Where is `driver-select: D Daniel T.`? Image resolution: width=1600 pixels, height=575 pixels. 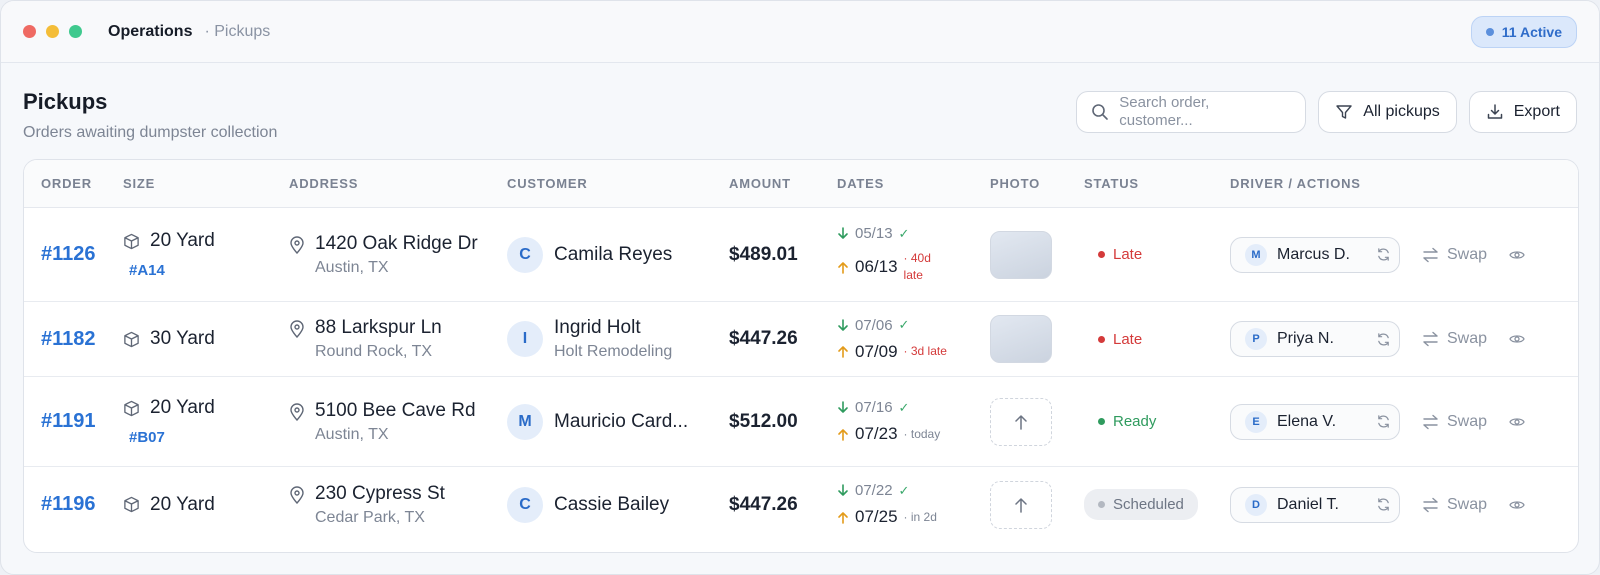 driver-select: D Daniel T. is located at coordinates (1315, 504).